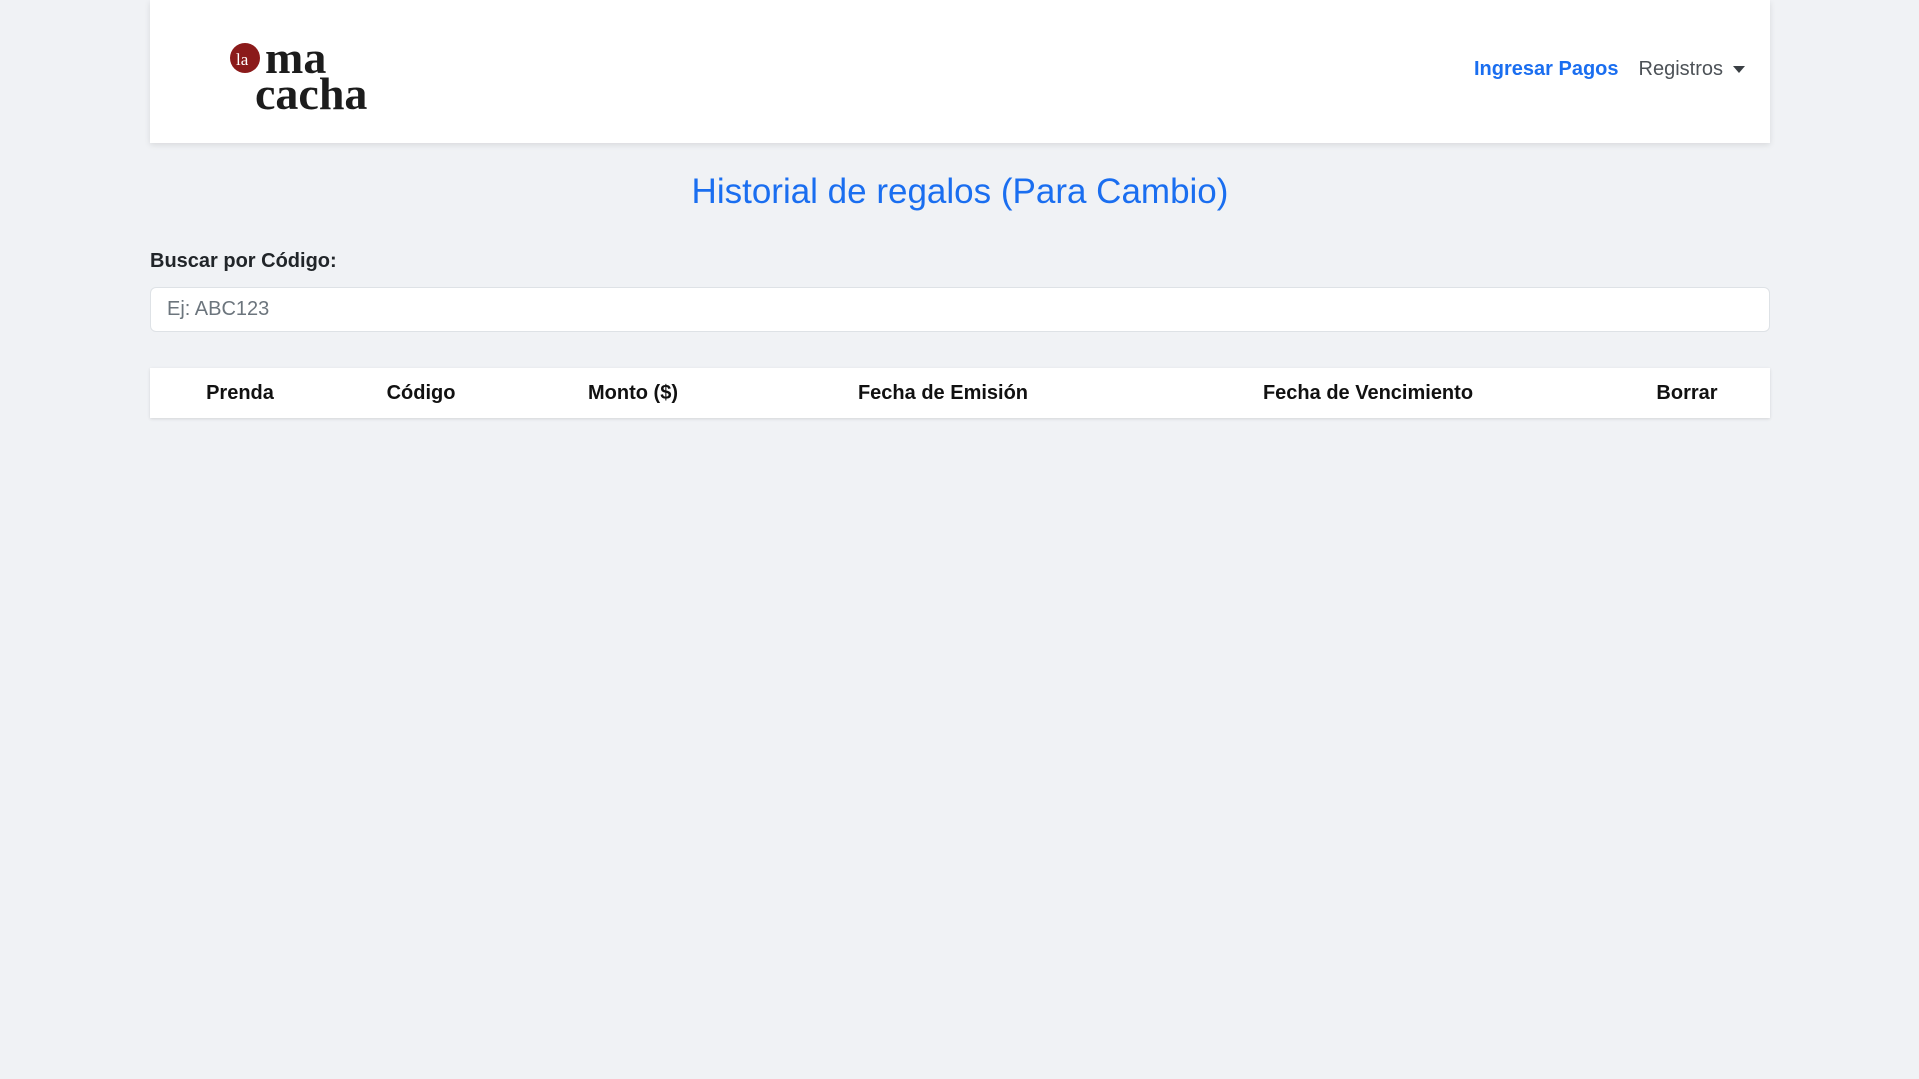  I want to click on search-label: Buscar por Código:, so click(243, 261).